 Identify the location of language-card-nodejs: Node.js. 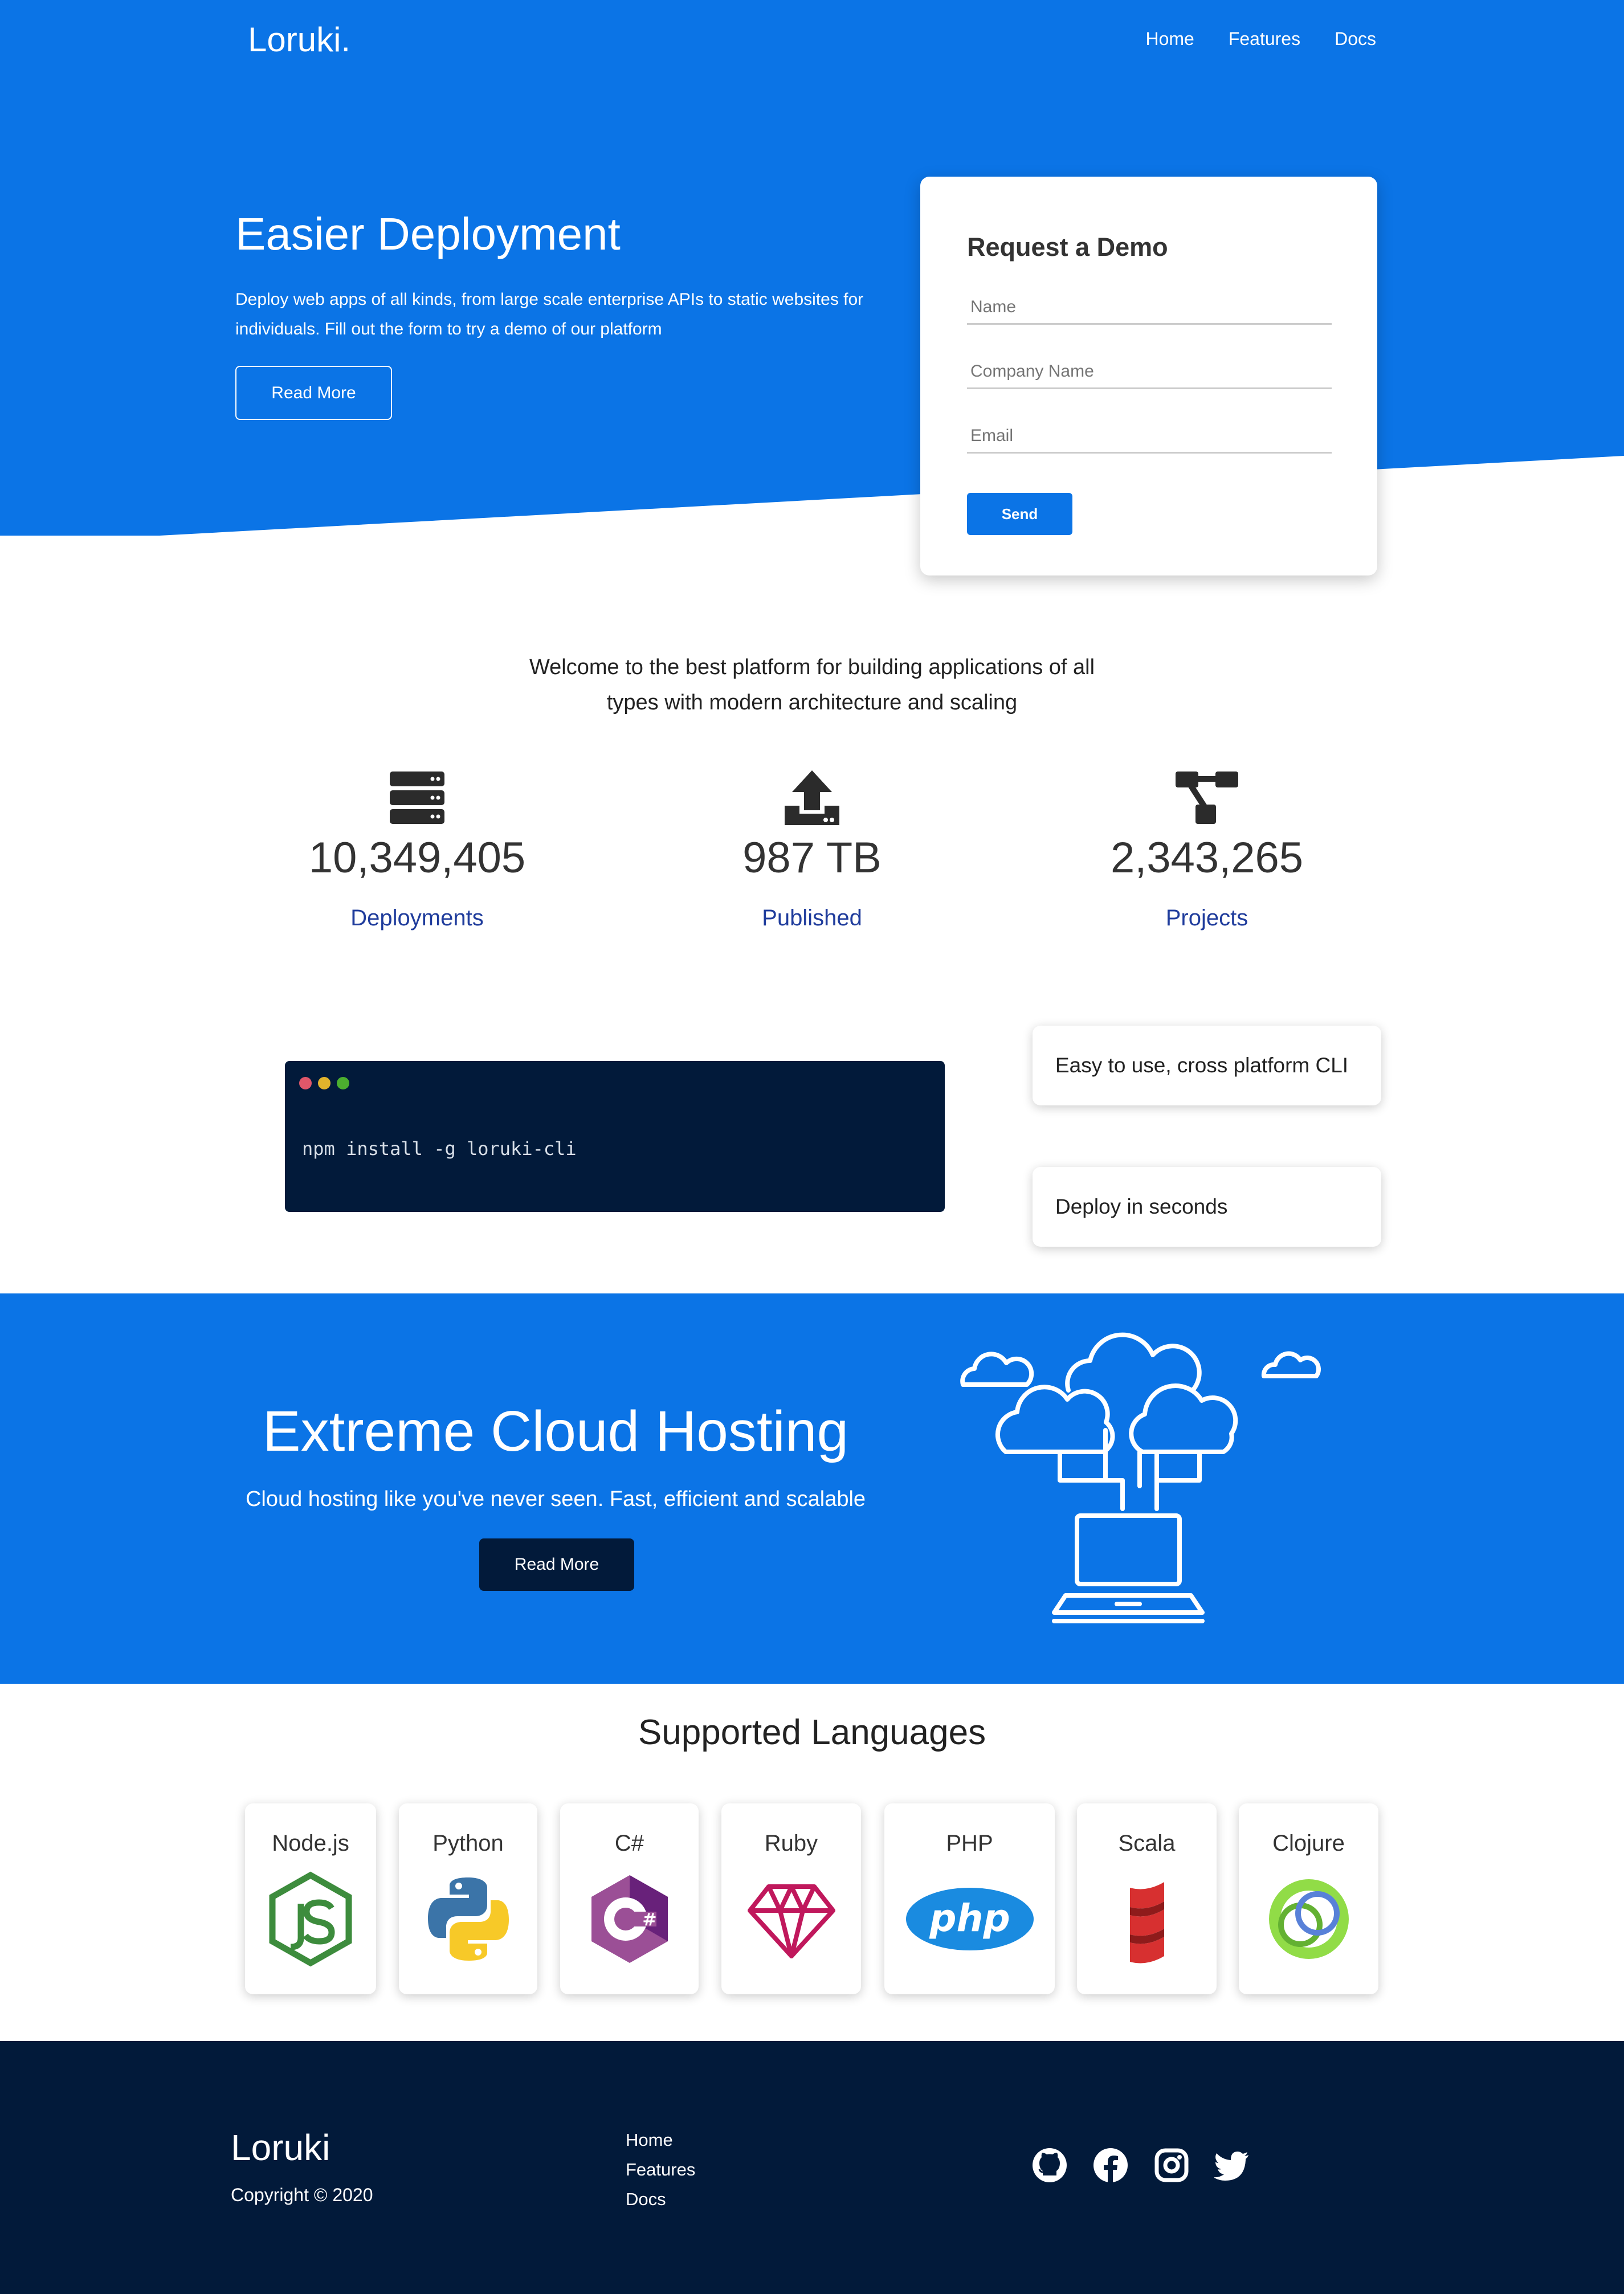
(311, 1899).